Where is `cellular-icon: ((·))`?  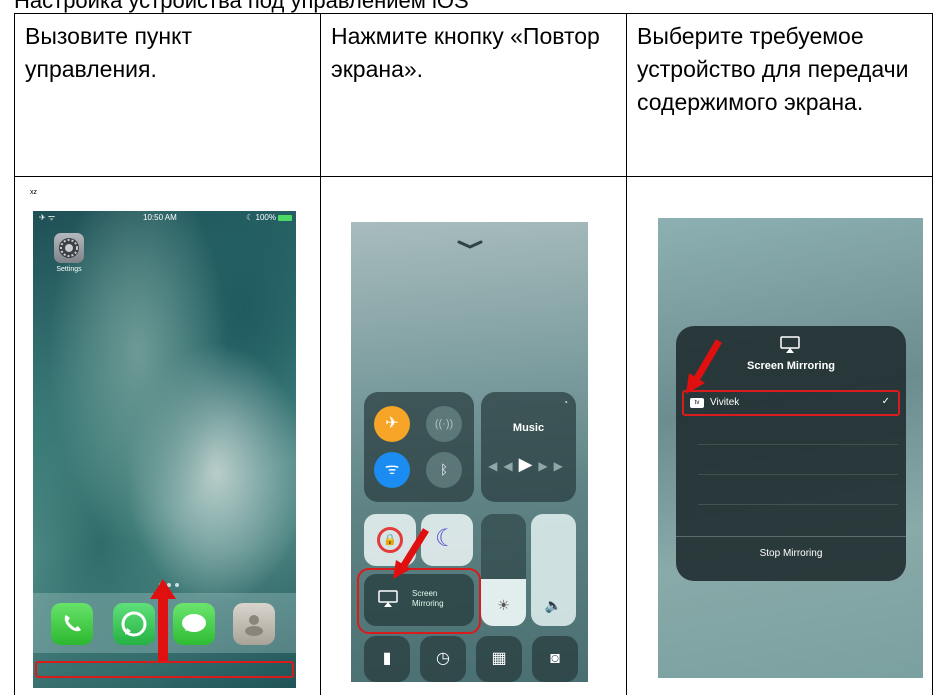 cellular-icon: ((·)) is located at coordinates (444, 424).